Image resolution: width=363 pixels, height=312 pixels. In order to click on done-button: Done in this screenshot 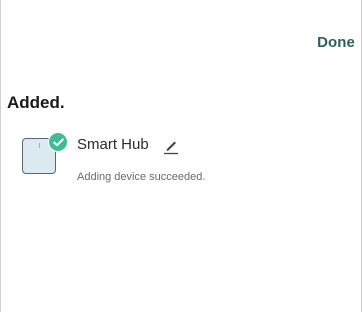, I will do `click(336, 42)`.